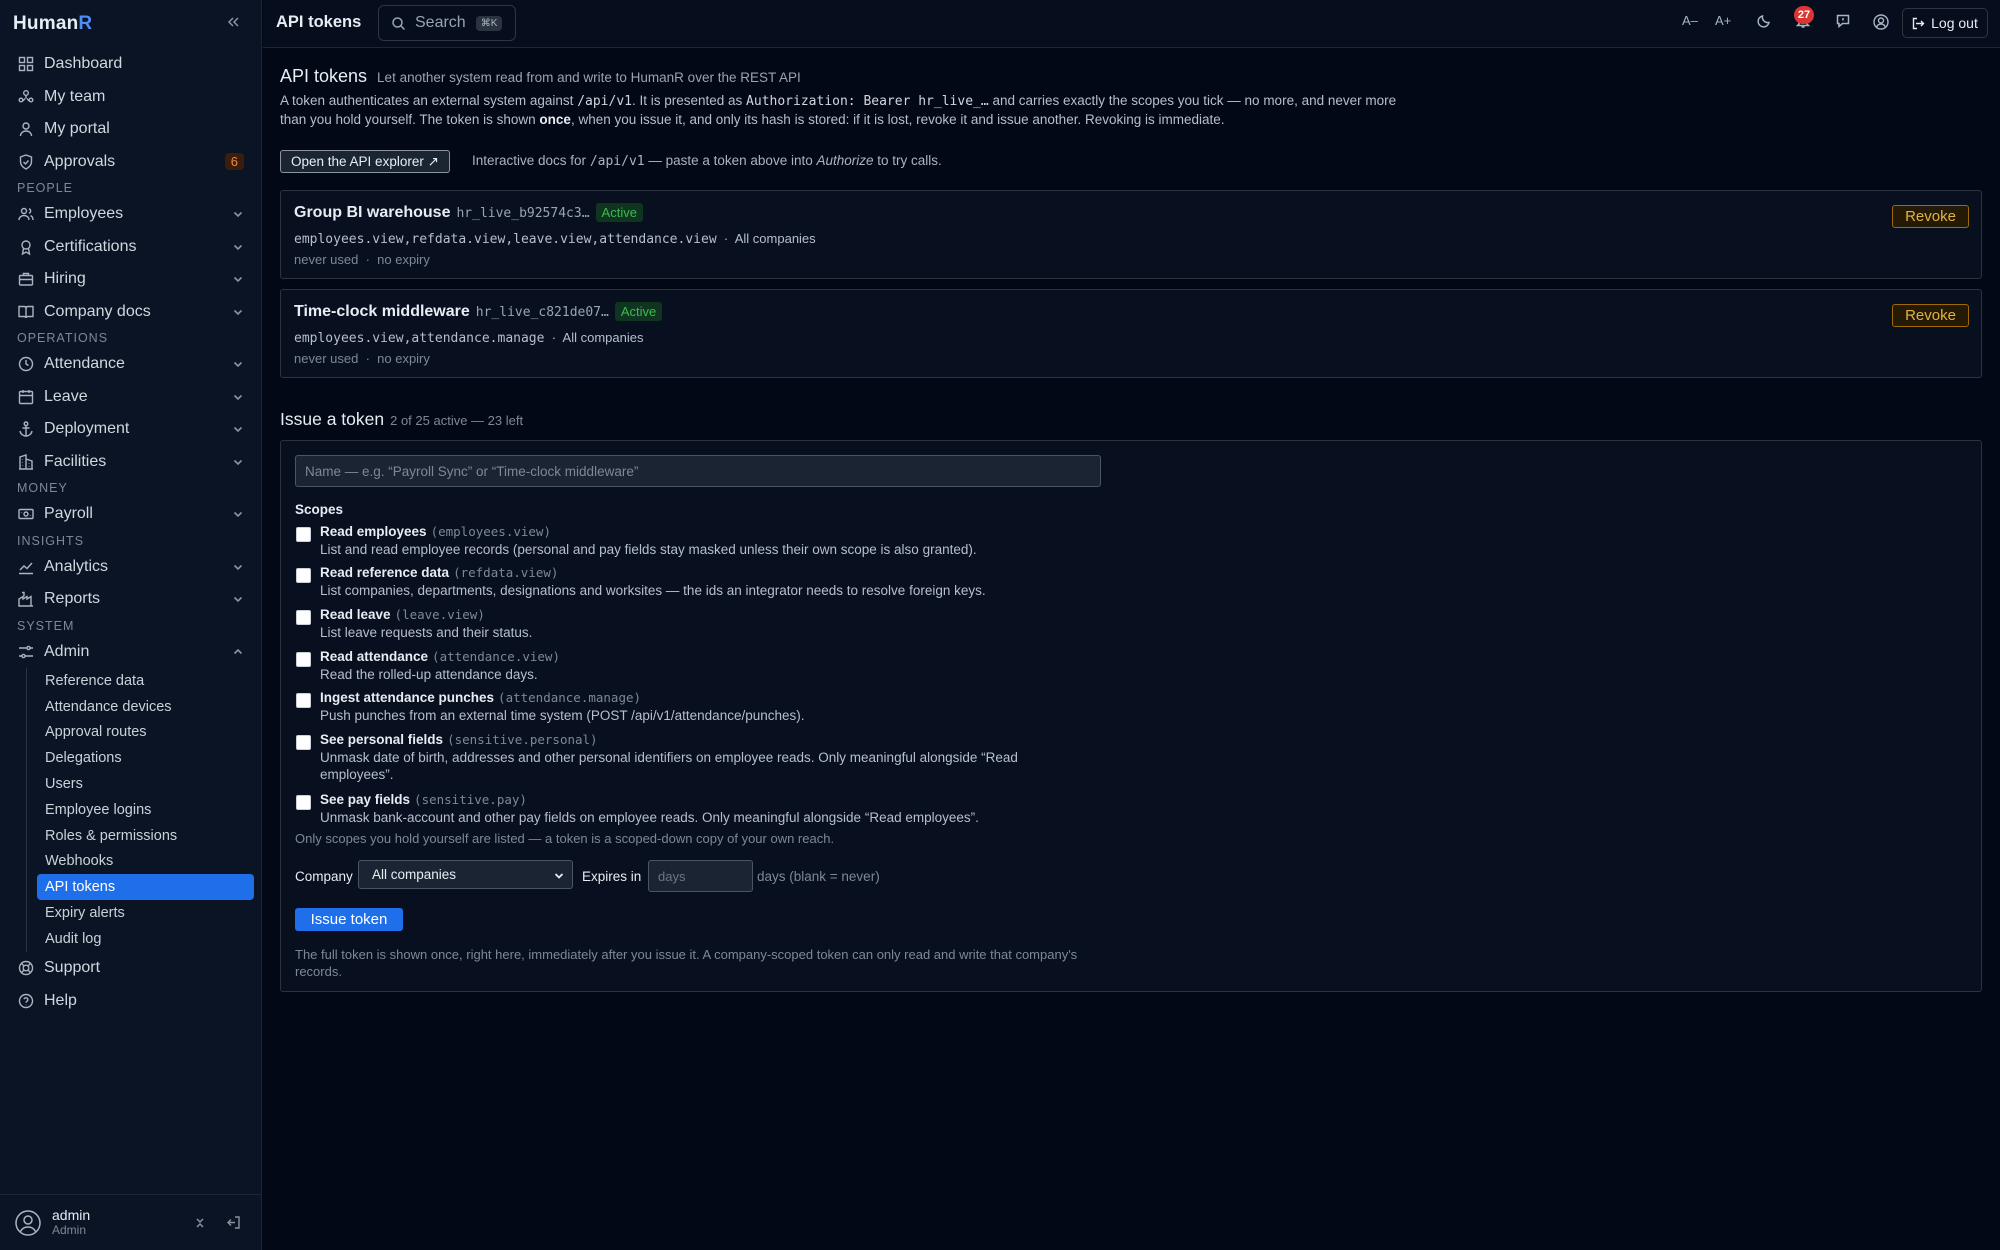 This screenshot has width=2000, height=1250. I want to click on people-icon, so click(26, 214).